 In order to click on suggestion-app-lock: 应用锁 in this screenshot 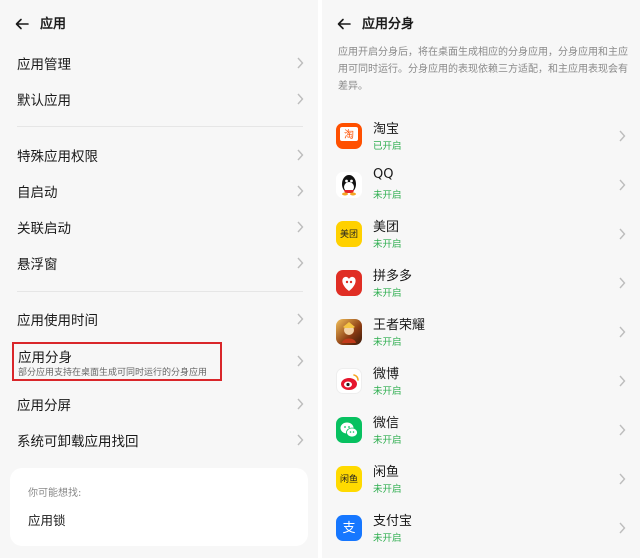, I will do `click(47, 519)`.